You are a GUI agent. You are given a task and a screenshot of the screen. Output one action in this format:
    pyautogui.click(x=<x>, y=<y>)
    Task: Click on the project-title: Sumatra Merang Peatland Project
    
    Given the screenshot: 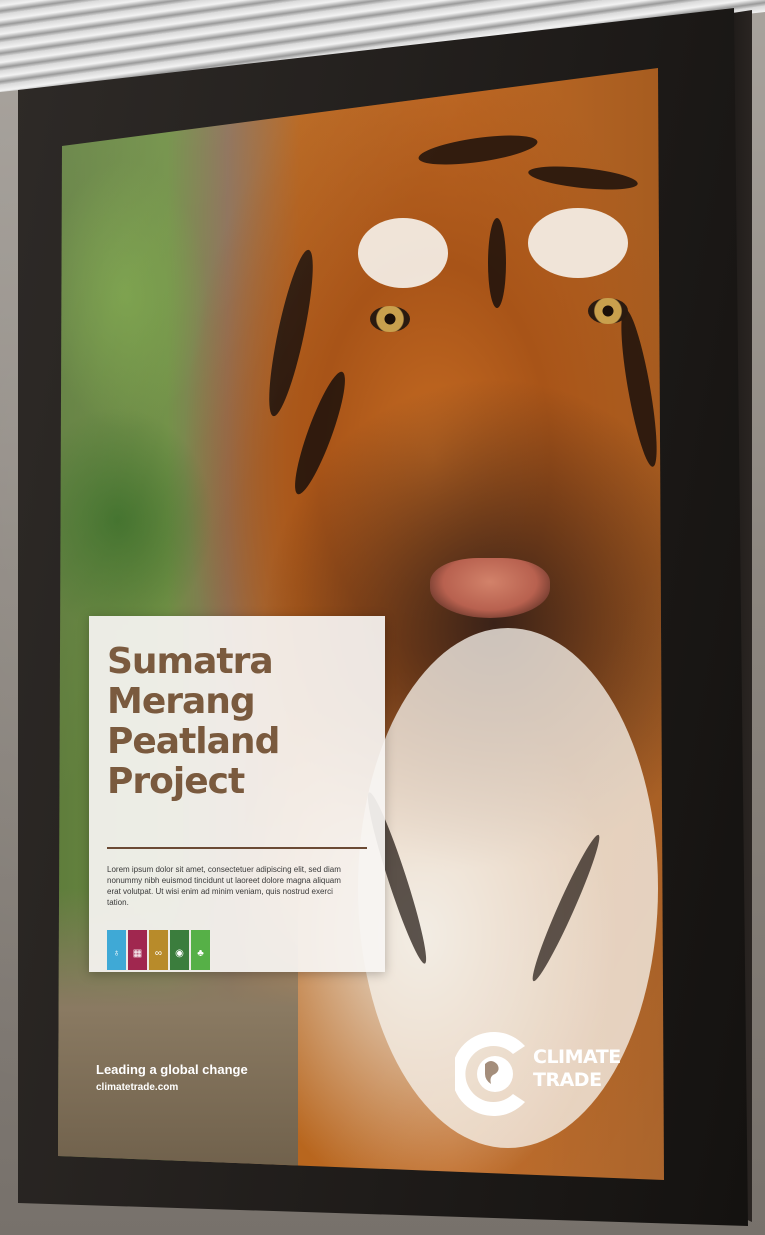 What is the action you would take?
    pyautogui.click(x=242, y=722)
    